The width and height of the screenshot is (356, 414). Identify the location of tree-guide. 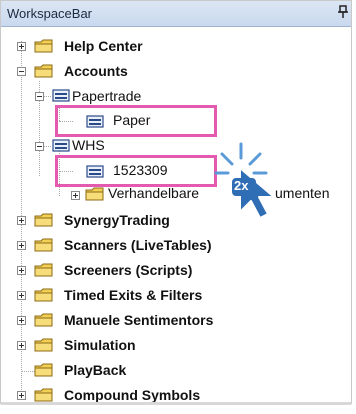
(28, 371).